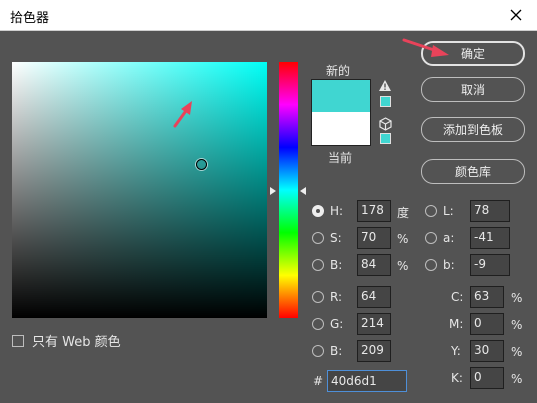  What do you see at coordinates (367, 381) in the screenshot?
I see `hex-input: 40d6d1` at bounding box center [367, 381].